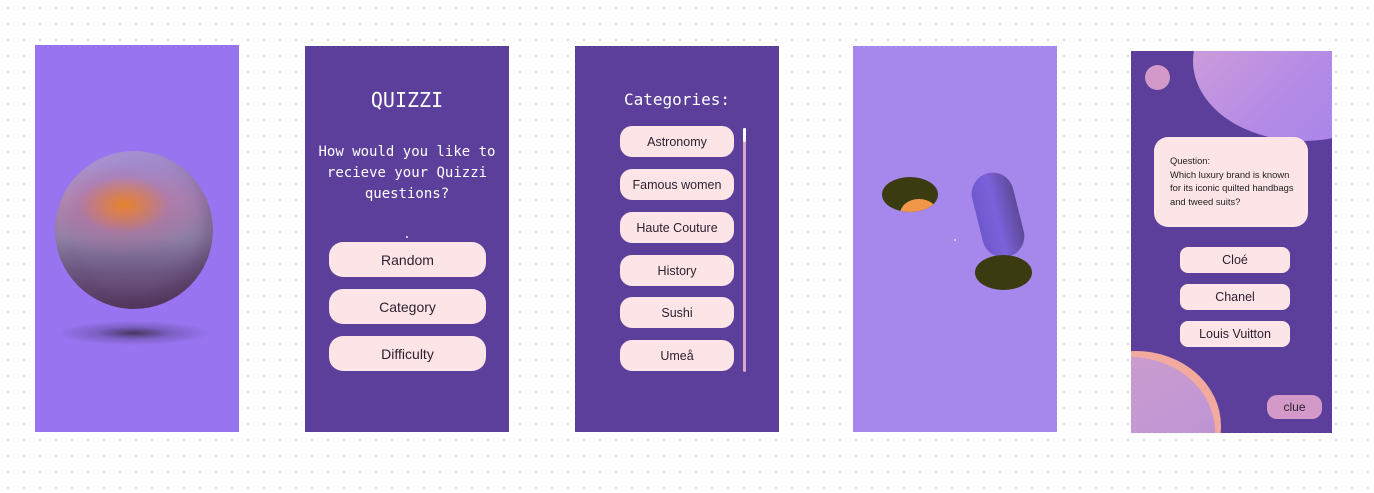 The height and width of the screenshot is (493, 1374). Describe the element at coordinates (677, 270) in the screenshot. I see `category-item-history: History` at that location.